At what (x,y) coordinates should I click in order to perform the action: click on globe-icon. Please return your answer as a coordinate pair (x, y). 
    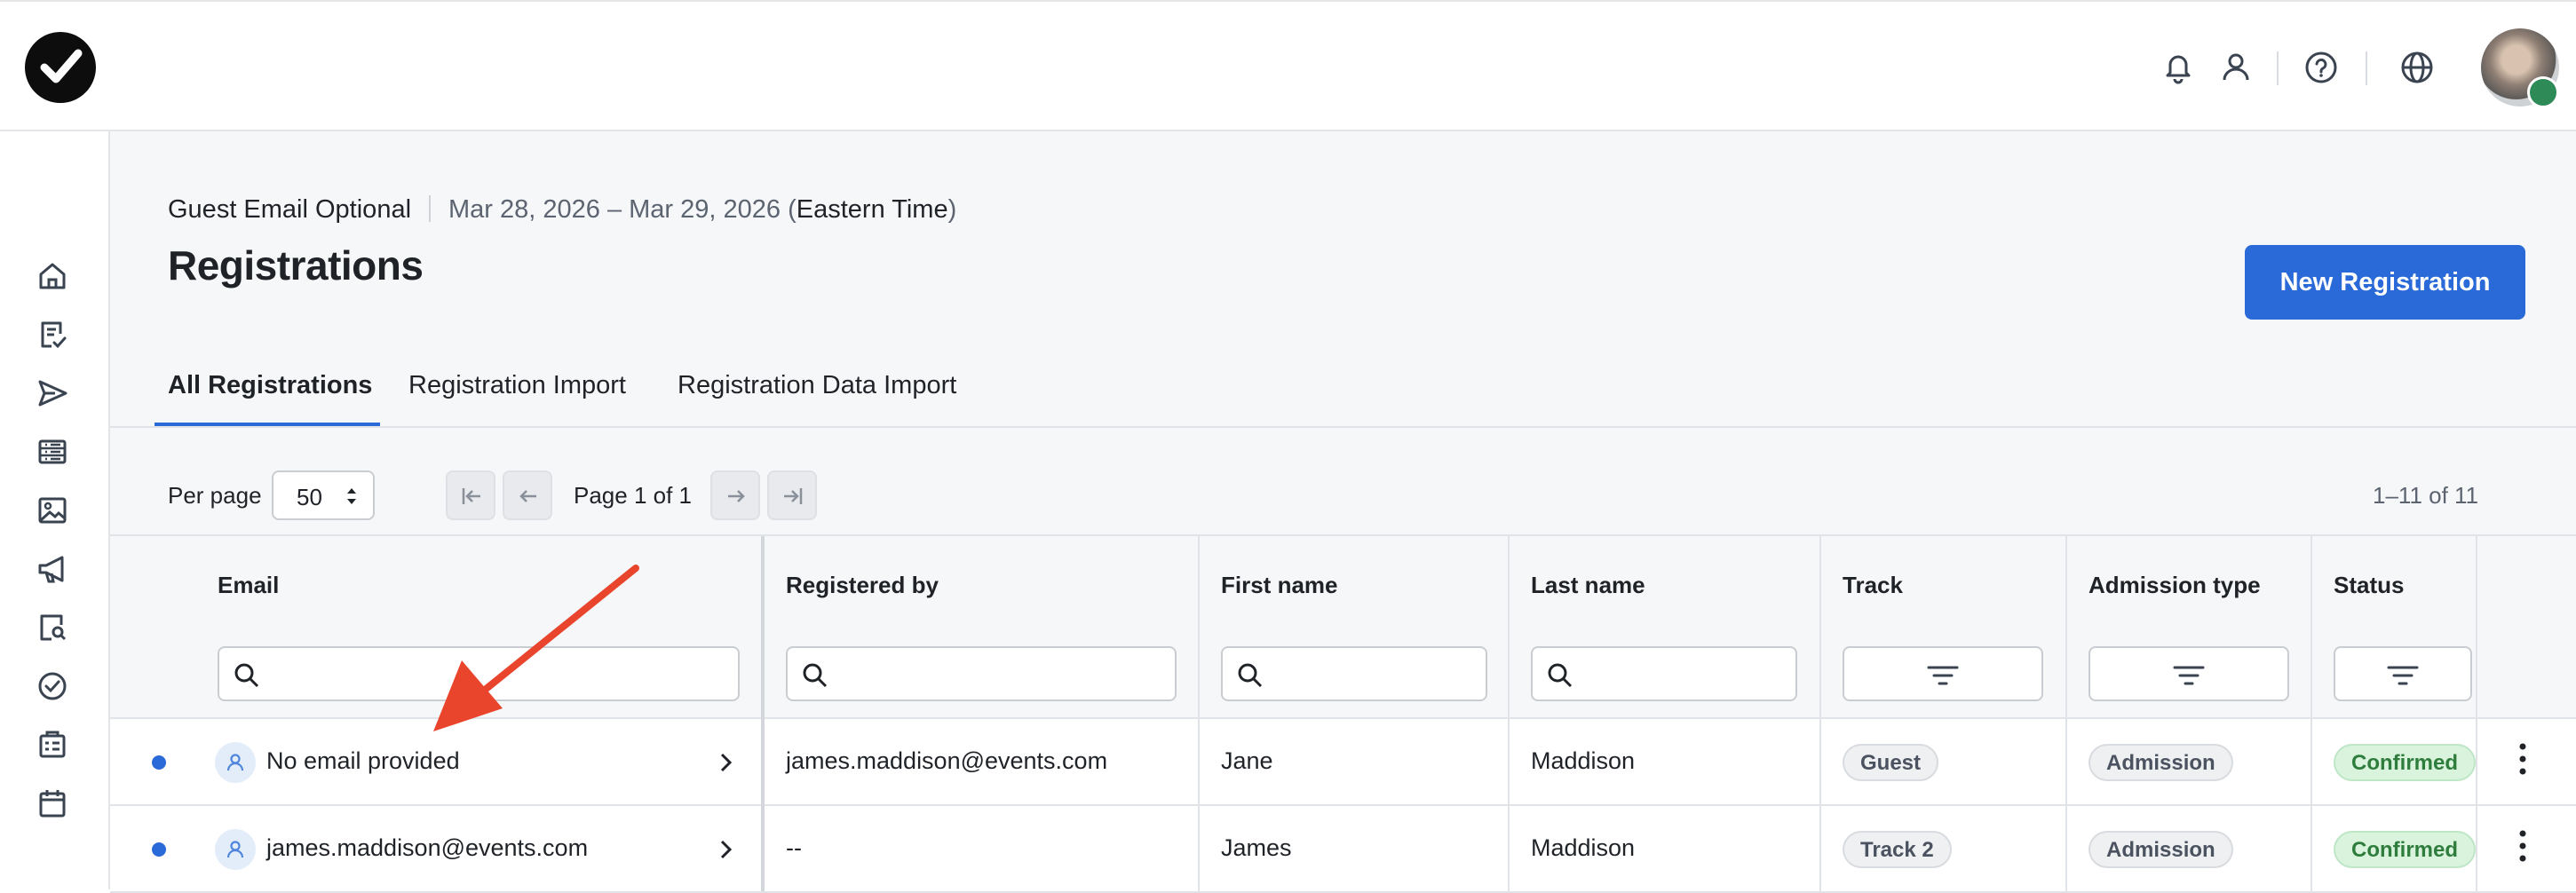
    Looking at the image, I should click on (2417, 67).